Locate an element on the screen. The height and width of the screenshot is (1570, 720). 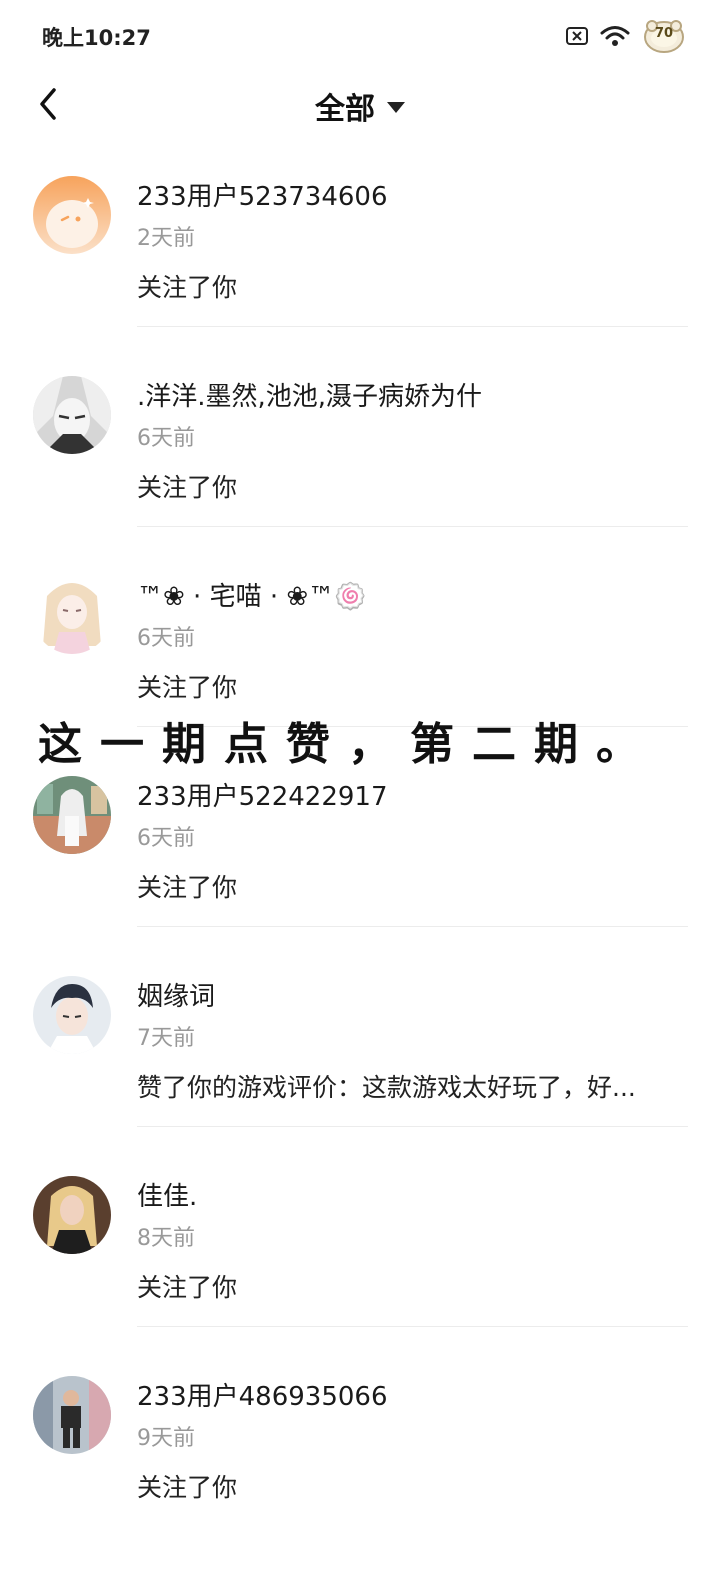
notification-item: 233用户522422917 6天前 关注了你 is located at coordinates (360, 870).